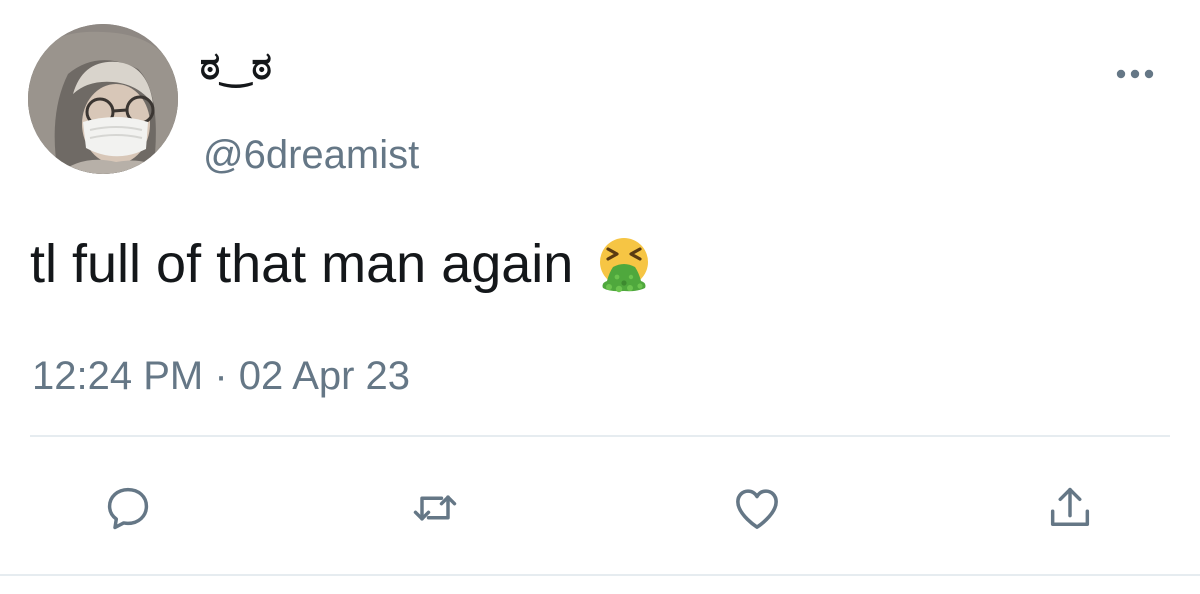  I want to click on user-handle: @6dreamist, so click(311, 155).